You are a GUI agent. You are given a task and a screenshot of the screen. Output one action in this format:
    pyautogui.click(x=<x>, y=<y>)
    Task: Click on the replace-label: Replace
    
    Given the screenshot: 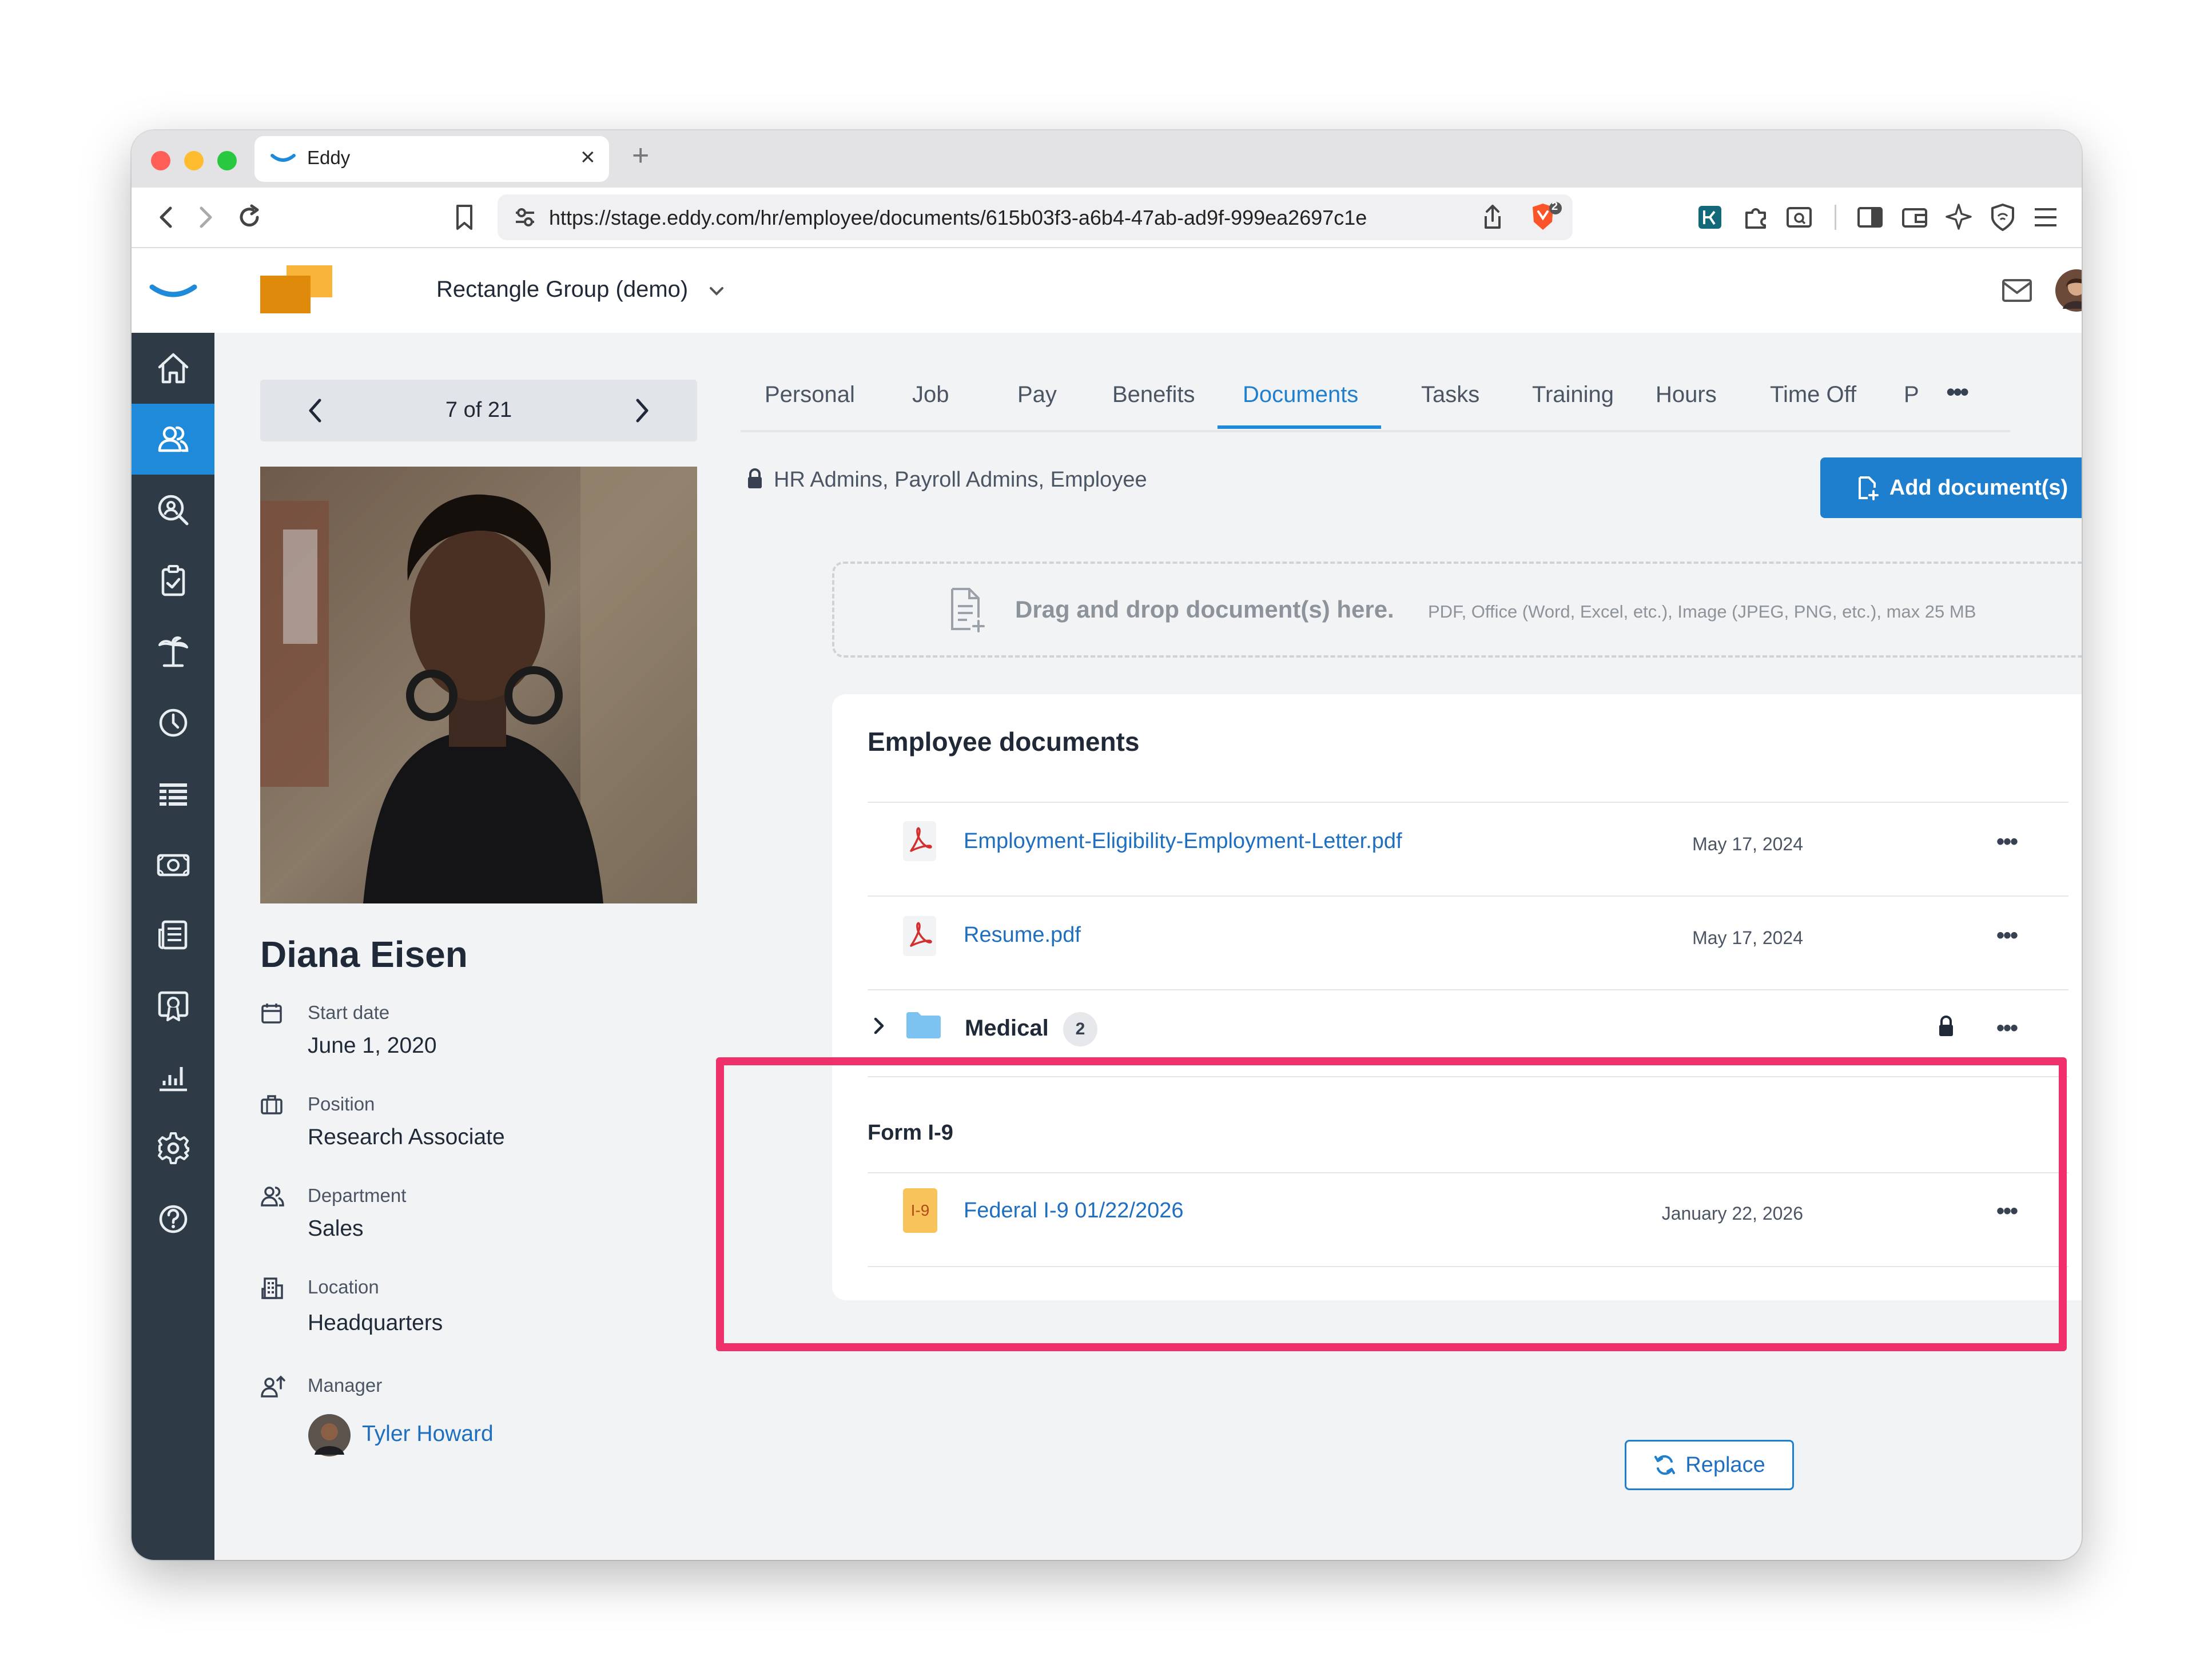 What is the action you would take?
    pyautogui.click(x=1725, y=1464)
    